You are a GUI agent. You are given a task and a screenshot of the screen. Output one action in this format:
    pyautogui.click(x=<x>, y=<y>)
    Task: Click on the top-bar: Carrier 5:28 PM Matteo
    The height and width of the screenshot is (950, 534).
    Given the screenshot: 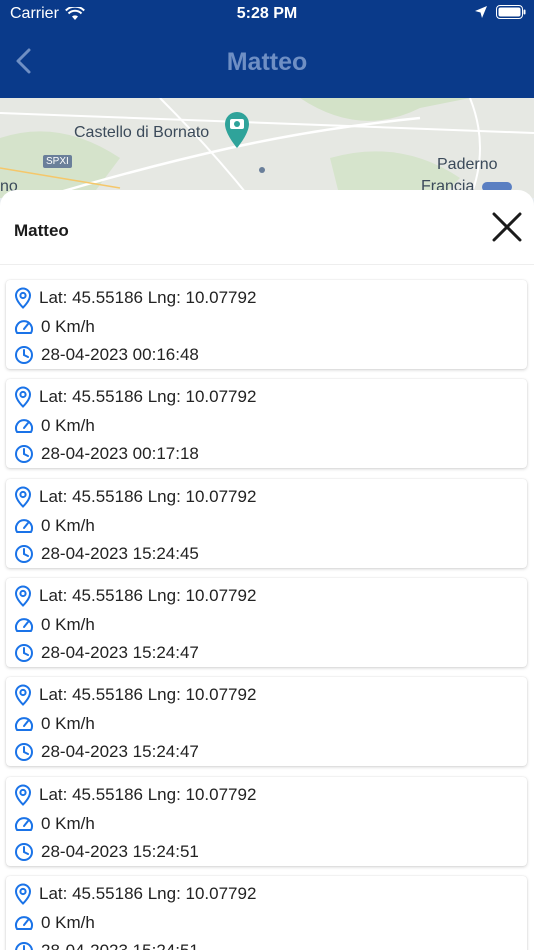 What is the action you would take?
    pyautogui.click(x=267, y=49)
    